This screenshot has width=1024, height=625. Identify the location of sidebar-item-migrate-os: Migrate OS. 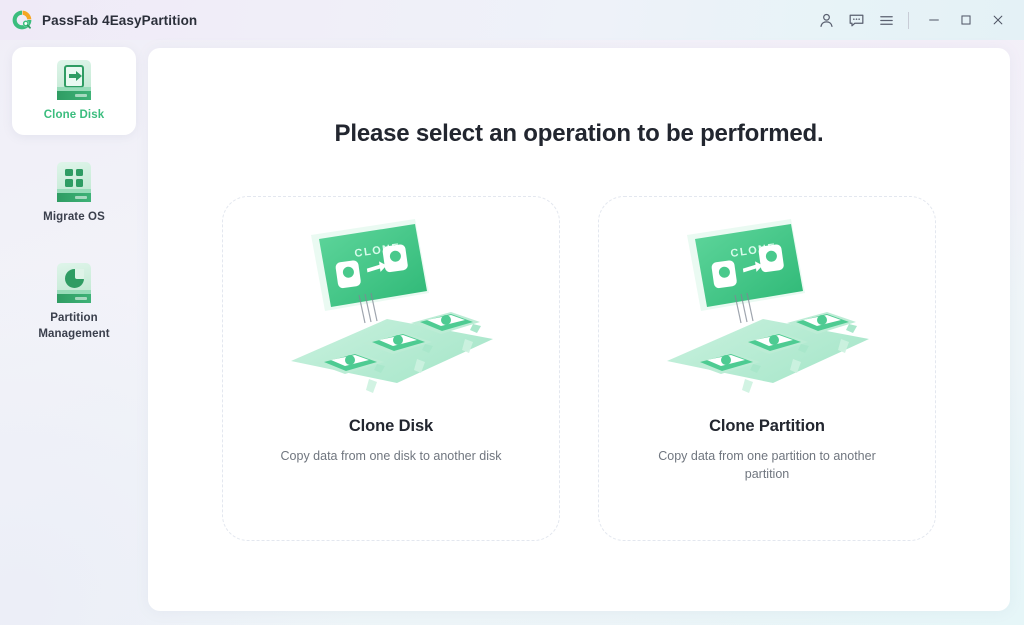
(74, 193).